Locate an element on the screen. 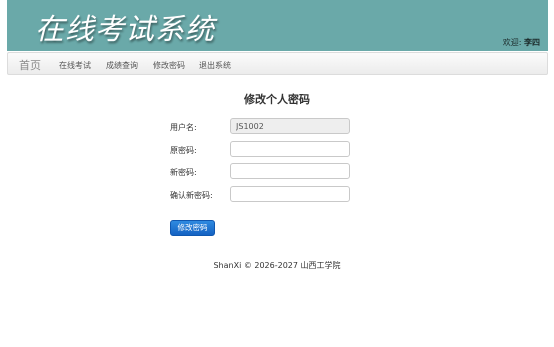  nav-home-link: 首页 is located at coordinates (30, 65).